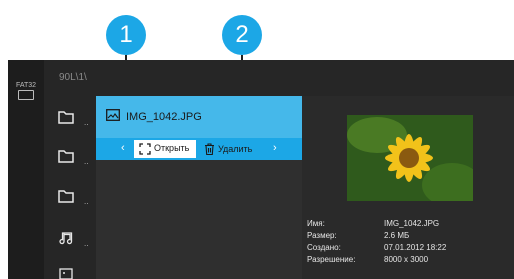  I want to click on info-row-name: Имя: IMG_1042.JPG, so click(407, 225).